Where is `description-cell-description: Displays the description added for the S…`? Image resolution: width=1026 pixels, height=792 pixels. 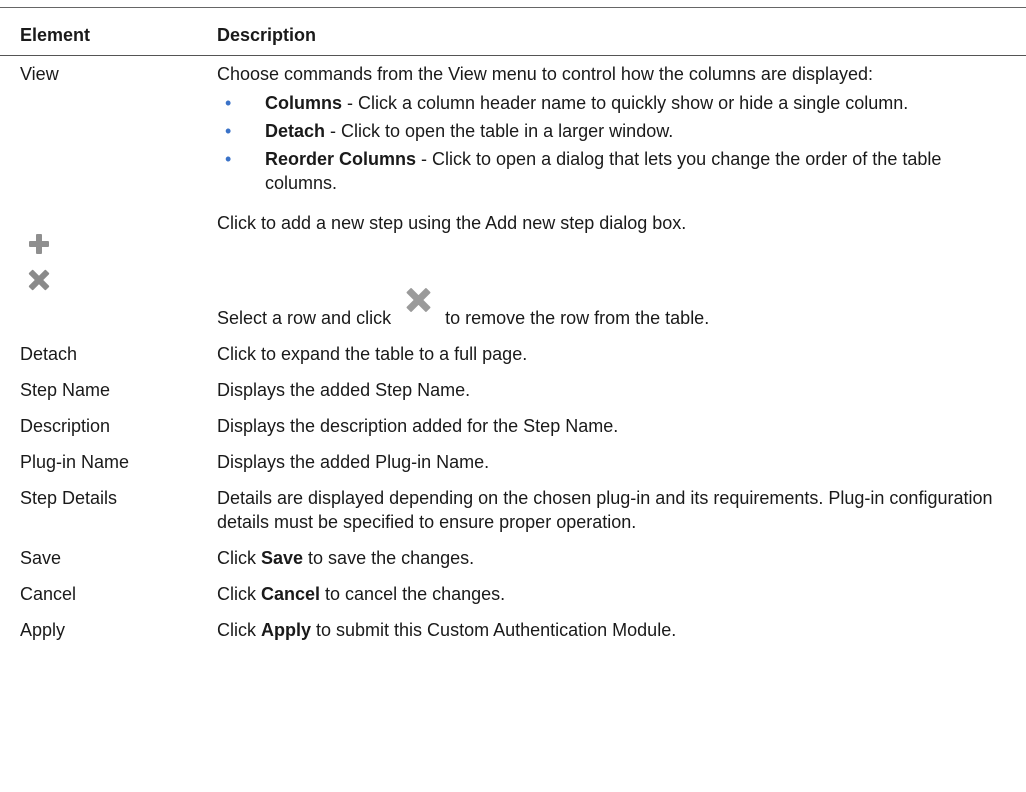
description-cell-description: Displays the description added for the S… is located at coordinates (418, 425).